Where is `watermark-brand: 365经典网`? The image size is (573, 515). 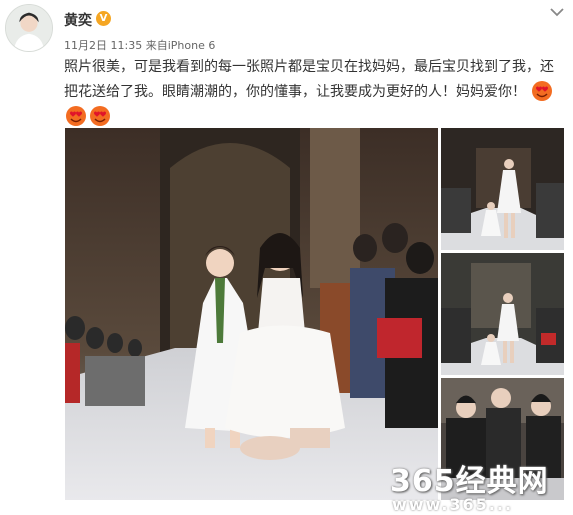 watermark-brand: 365经典网 is located at coordinates (469, 481).